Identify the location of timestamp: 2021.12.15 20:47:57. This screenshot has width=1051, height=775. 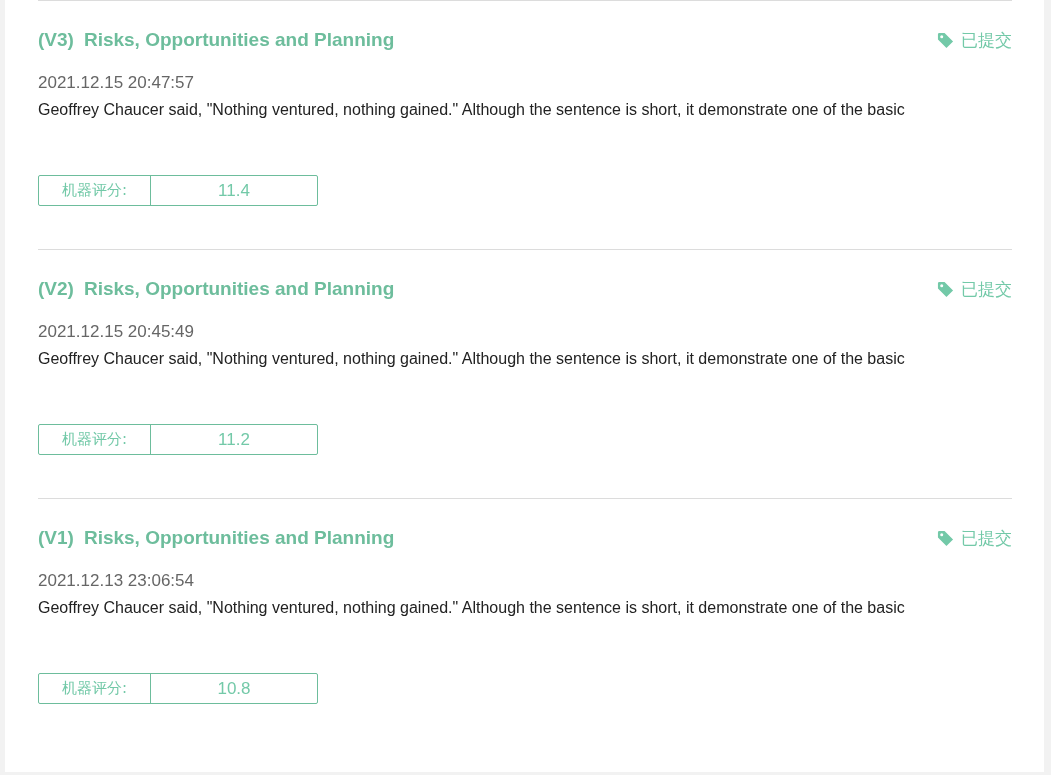
(116, 83).